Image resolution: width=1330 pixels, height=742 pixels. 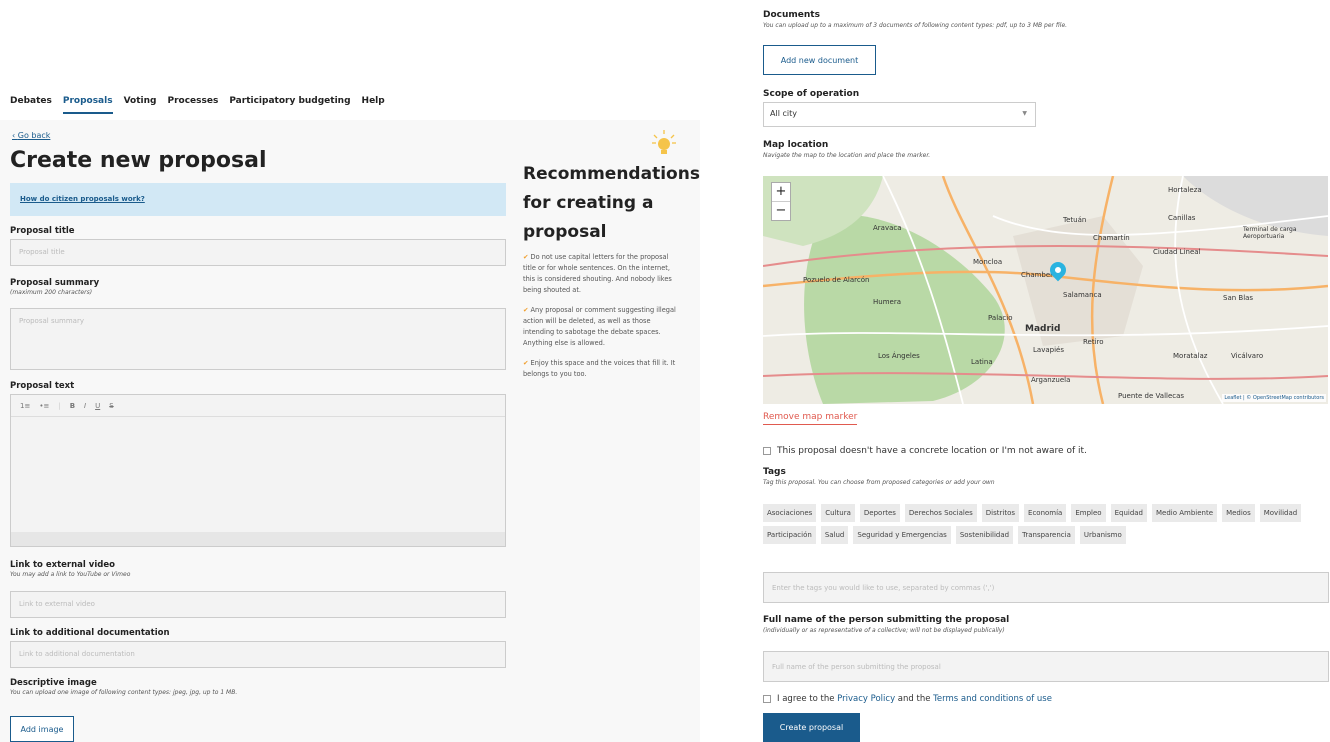 What do you see at coordinates (140, 105) in the screenshot?
I see `nav-voting: Voting` at bounding box center [140, 105].